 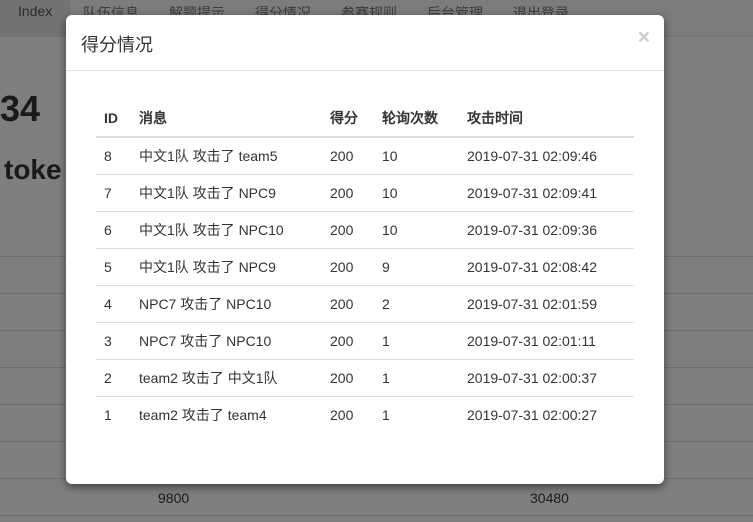 What do you see at coordinates (416, 304) in the screenshot?
I see `cell-rounds: 2` at bounding box center [416, 304].